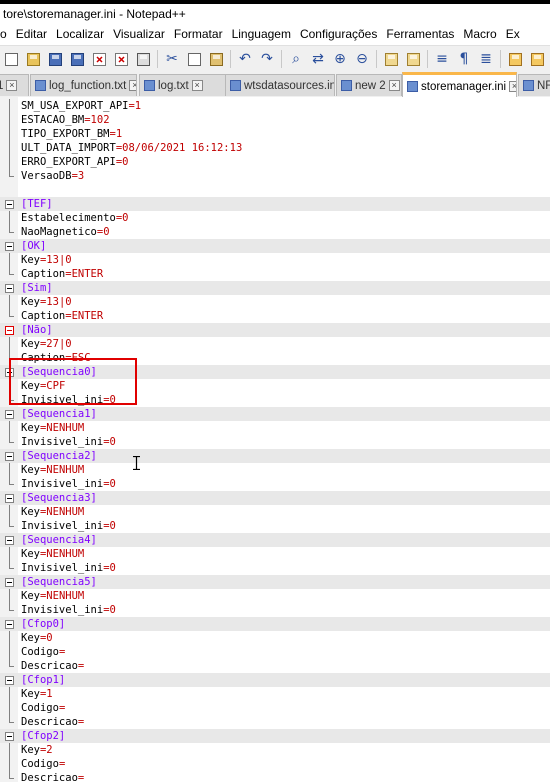 This screenshot has height=782, width=550. Describe the element at coordinates (340, 34) in the screenshot. I see `menu-item-6: Configurações` at that location.